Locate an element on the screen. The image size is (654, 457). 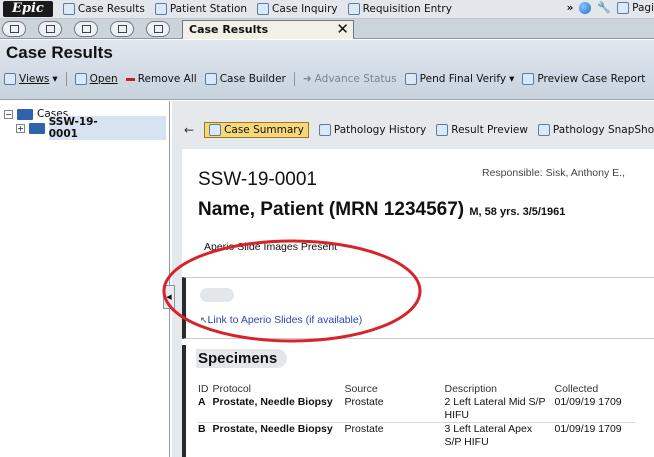
specimens-title: Specimens is located at coordinates (242, 358).